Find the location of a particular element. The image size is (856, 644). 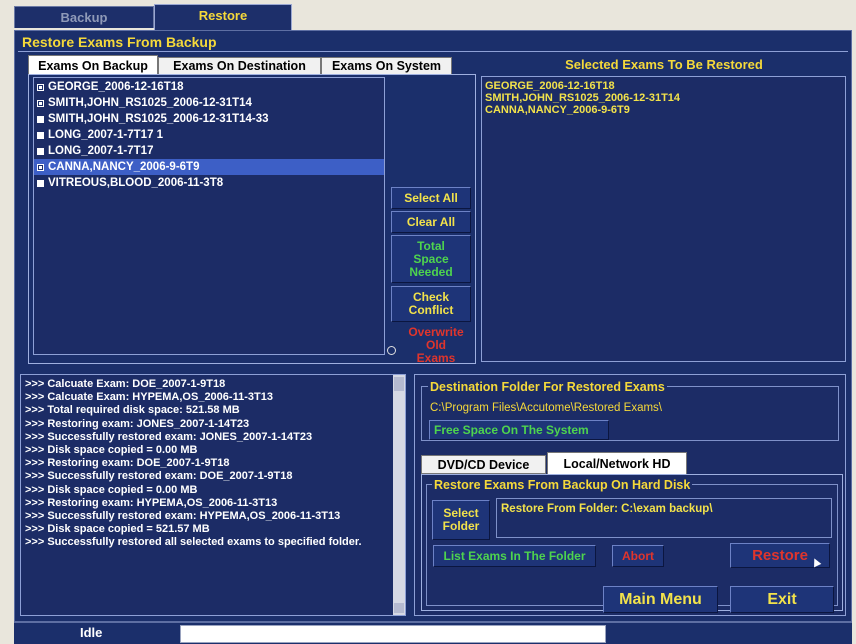

list-exams-label: List Exams In The Folder is located at coordinates (514, 555).